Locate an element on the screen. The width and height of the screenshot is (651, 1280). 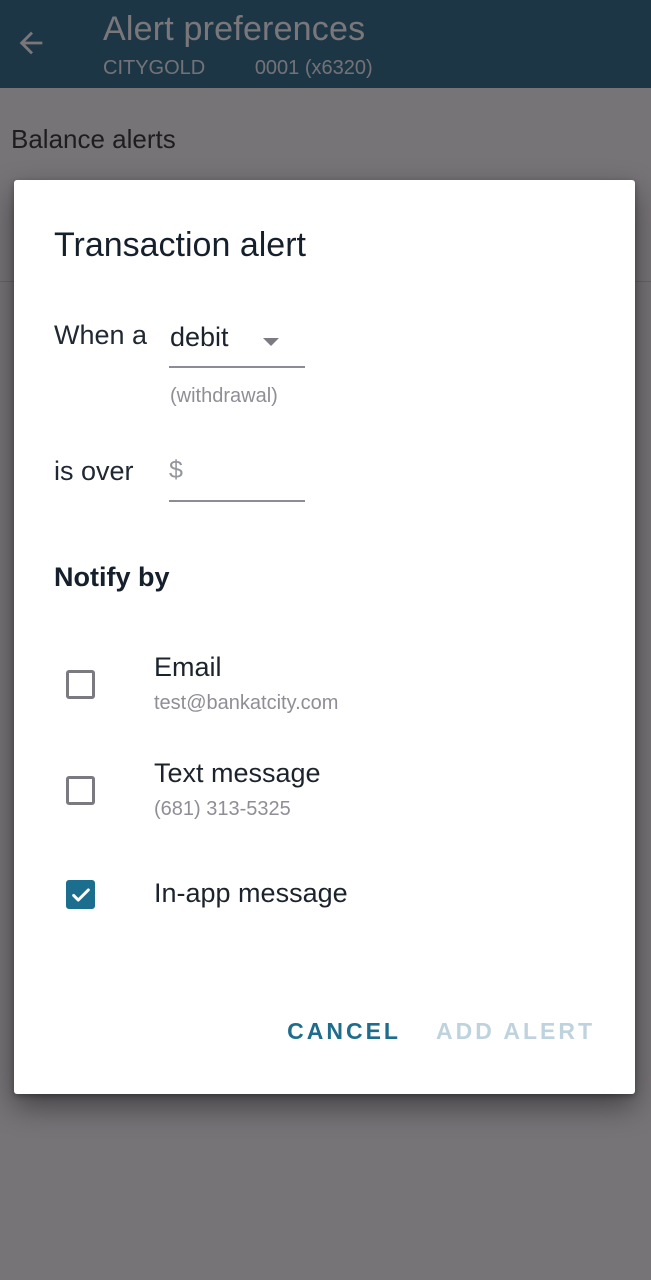
currency-prefix: $ is located at coordinates (176, 470).